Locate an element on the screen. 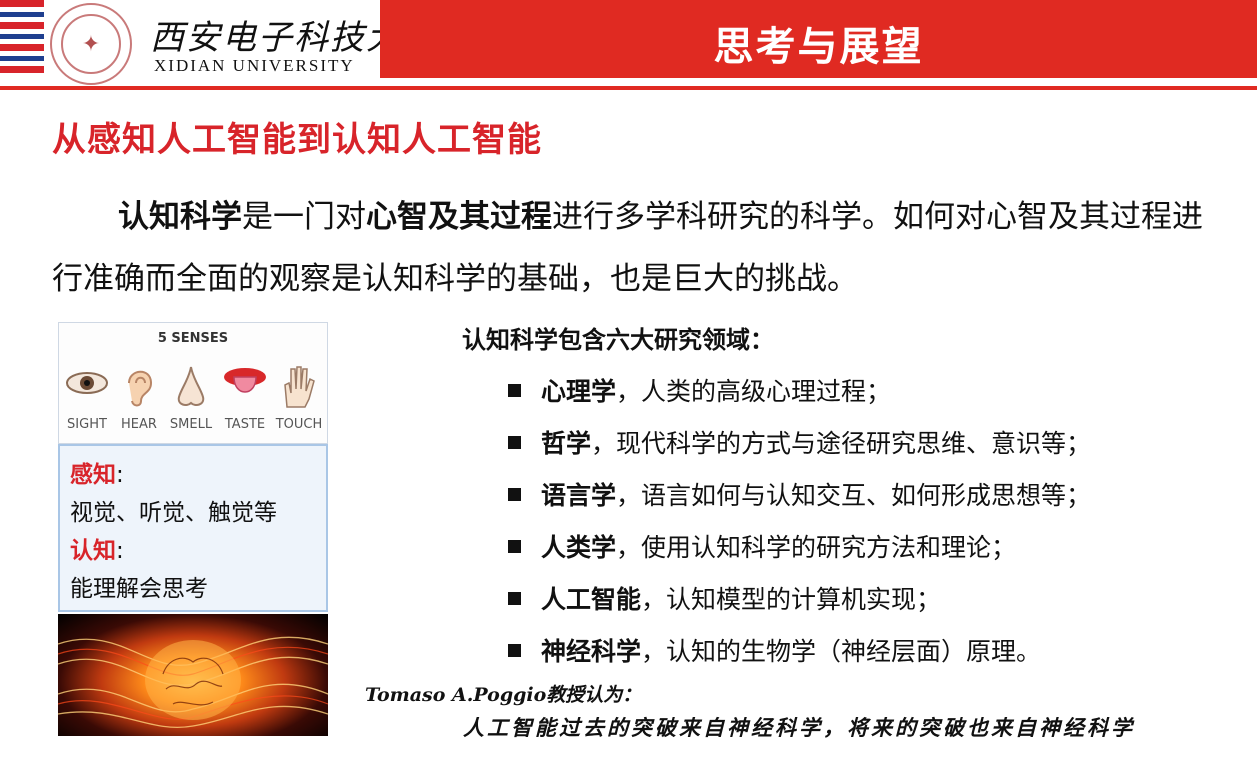 This screenshot has width=1257, height=767. sense-label: TASTE is located at coordinates (245, 424).